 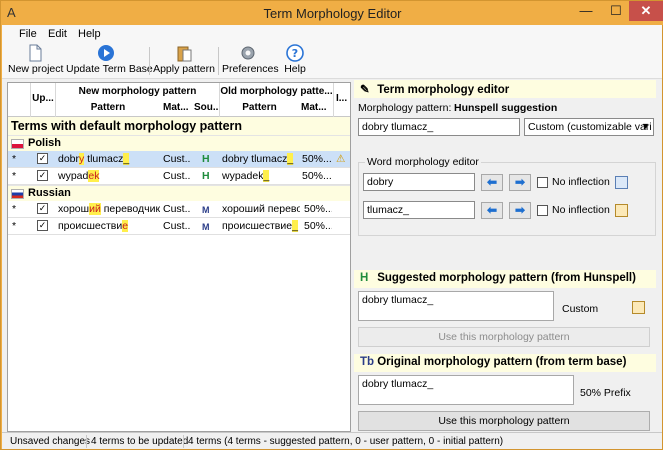 I want to click on row-pattern: хороший переводчик_, so click(x=109, y=209).